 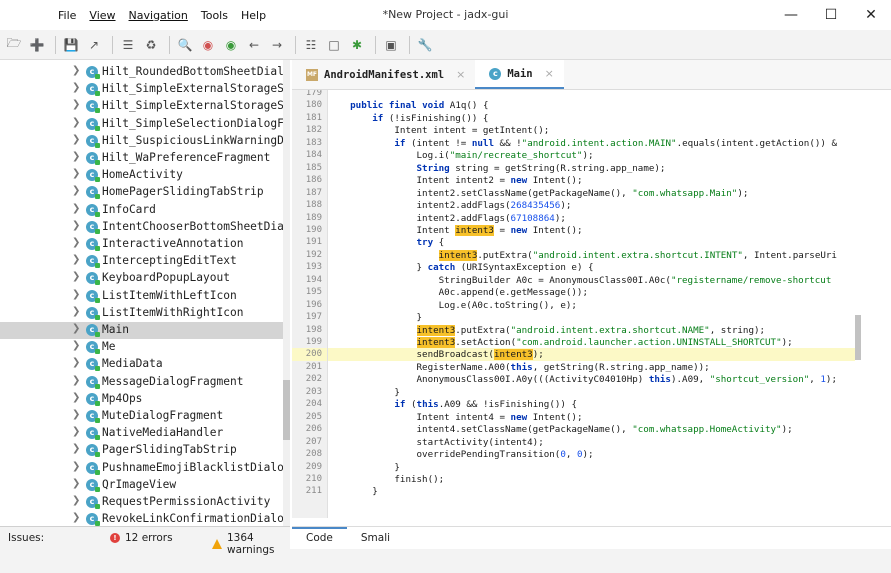 I want to click on tree-item: ❯ c InfoCard, so click(x=144, y=210).